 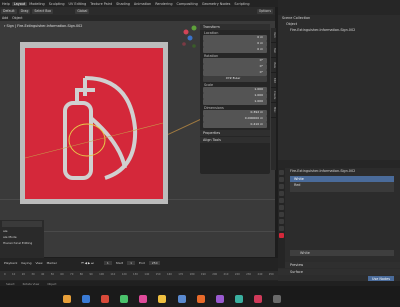 What do you see at coordinates (43, 11) in the screenshot?
I see `select-box-dropdown: Select Box` at bounding box center [43, 11].